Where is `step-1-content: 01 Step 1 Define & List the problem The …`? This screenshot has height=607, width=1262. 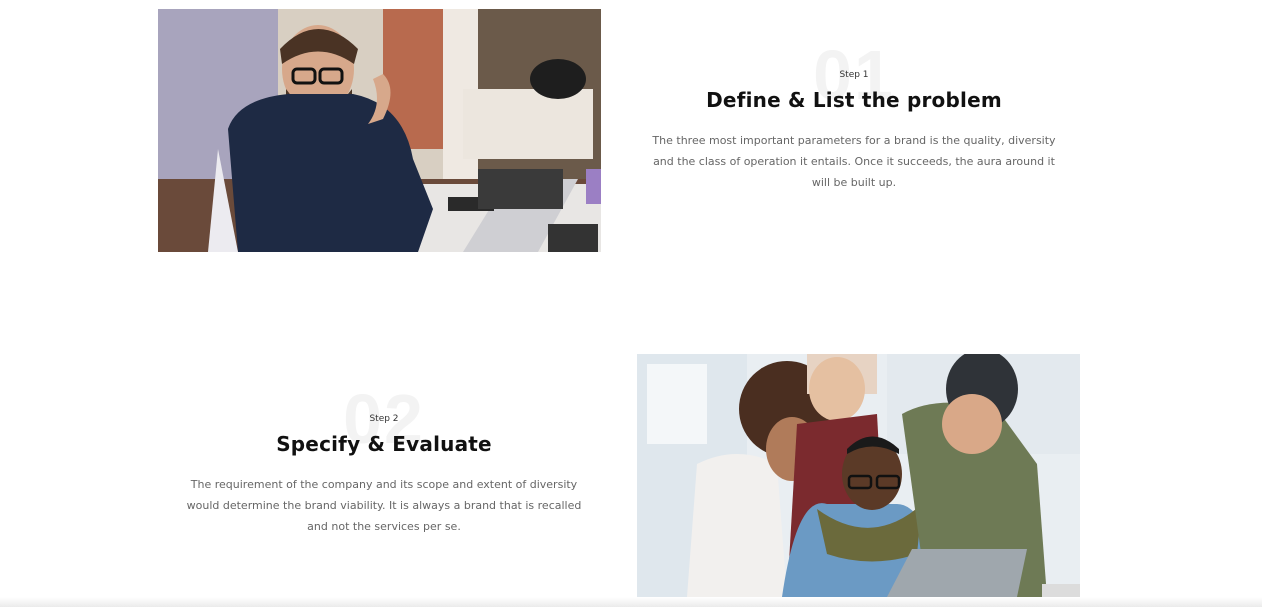
step-1-content: 01 Step 1 Define & List the problem The … is located at coordinates (854, 116).